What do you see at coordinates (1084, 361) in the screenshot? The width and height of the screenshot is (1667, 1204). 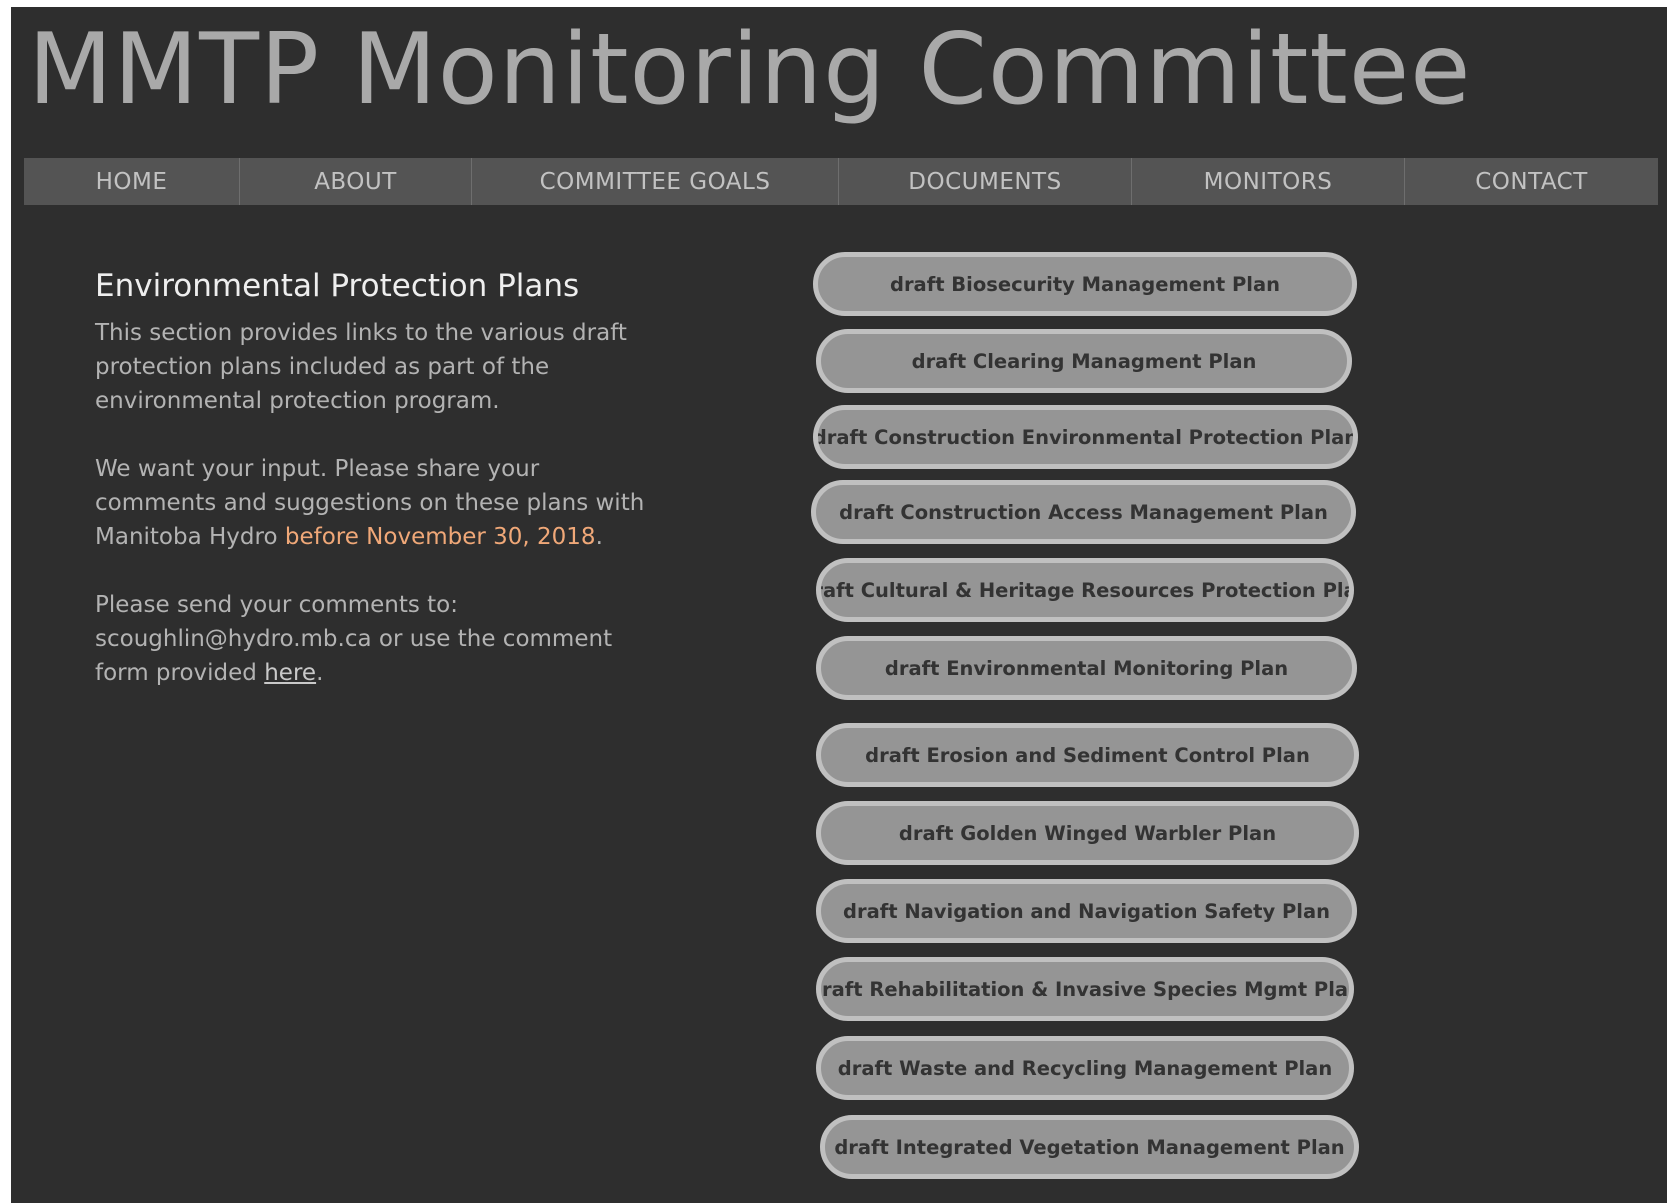 I see `plan-button-clearing: draft Clearing Managment Plan` at bounding box center [1084, 361].